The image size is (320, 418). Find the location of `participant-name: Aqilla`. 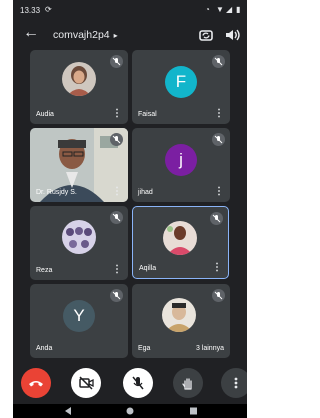

participant-name: Aqilla is located at coordinates (148, 268).